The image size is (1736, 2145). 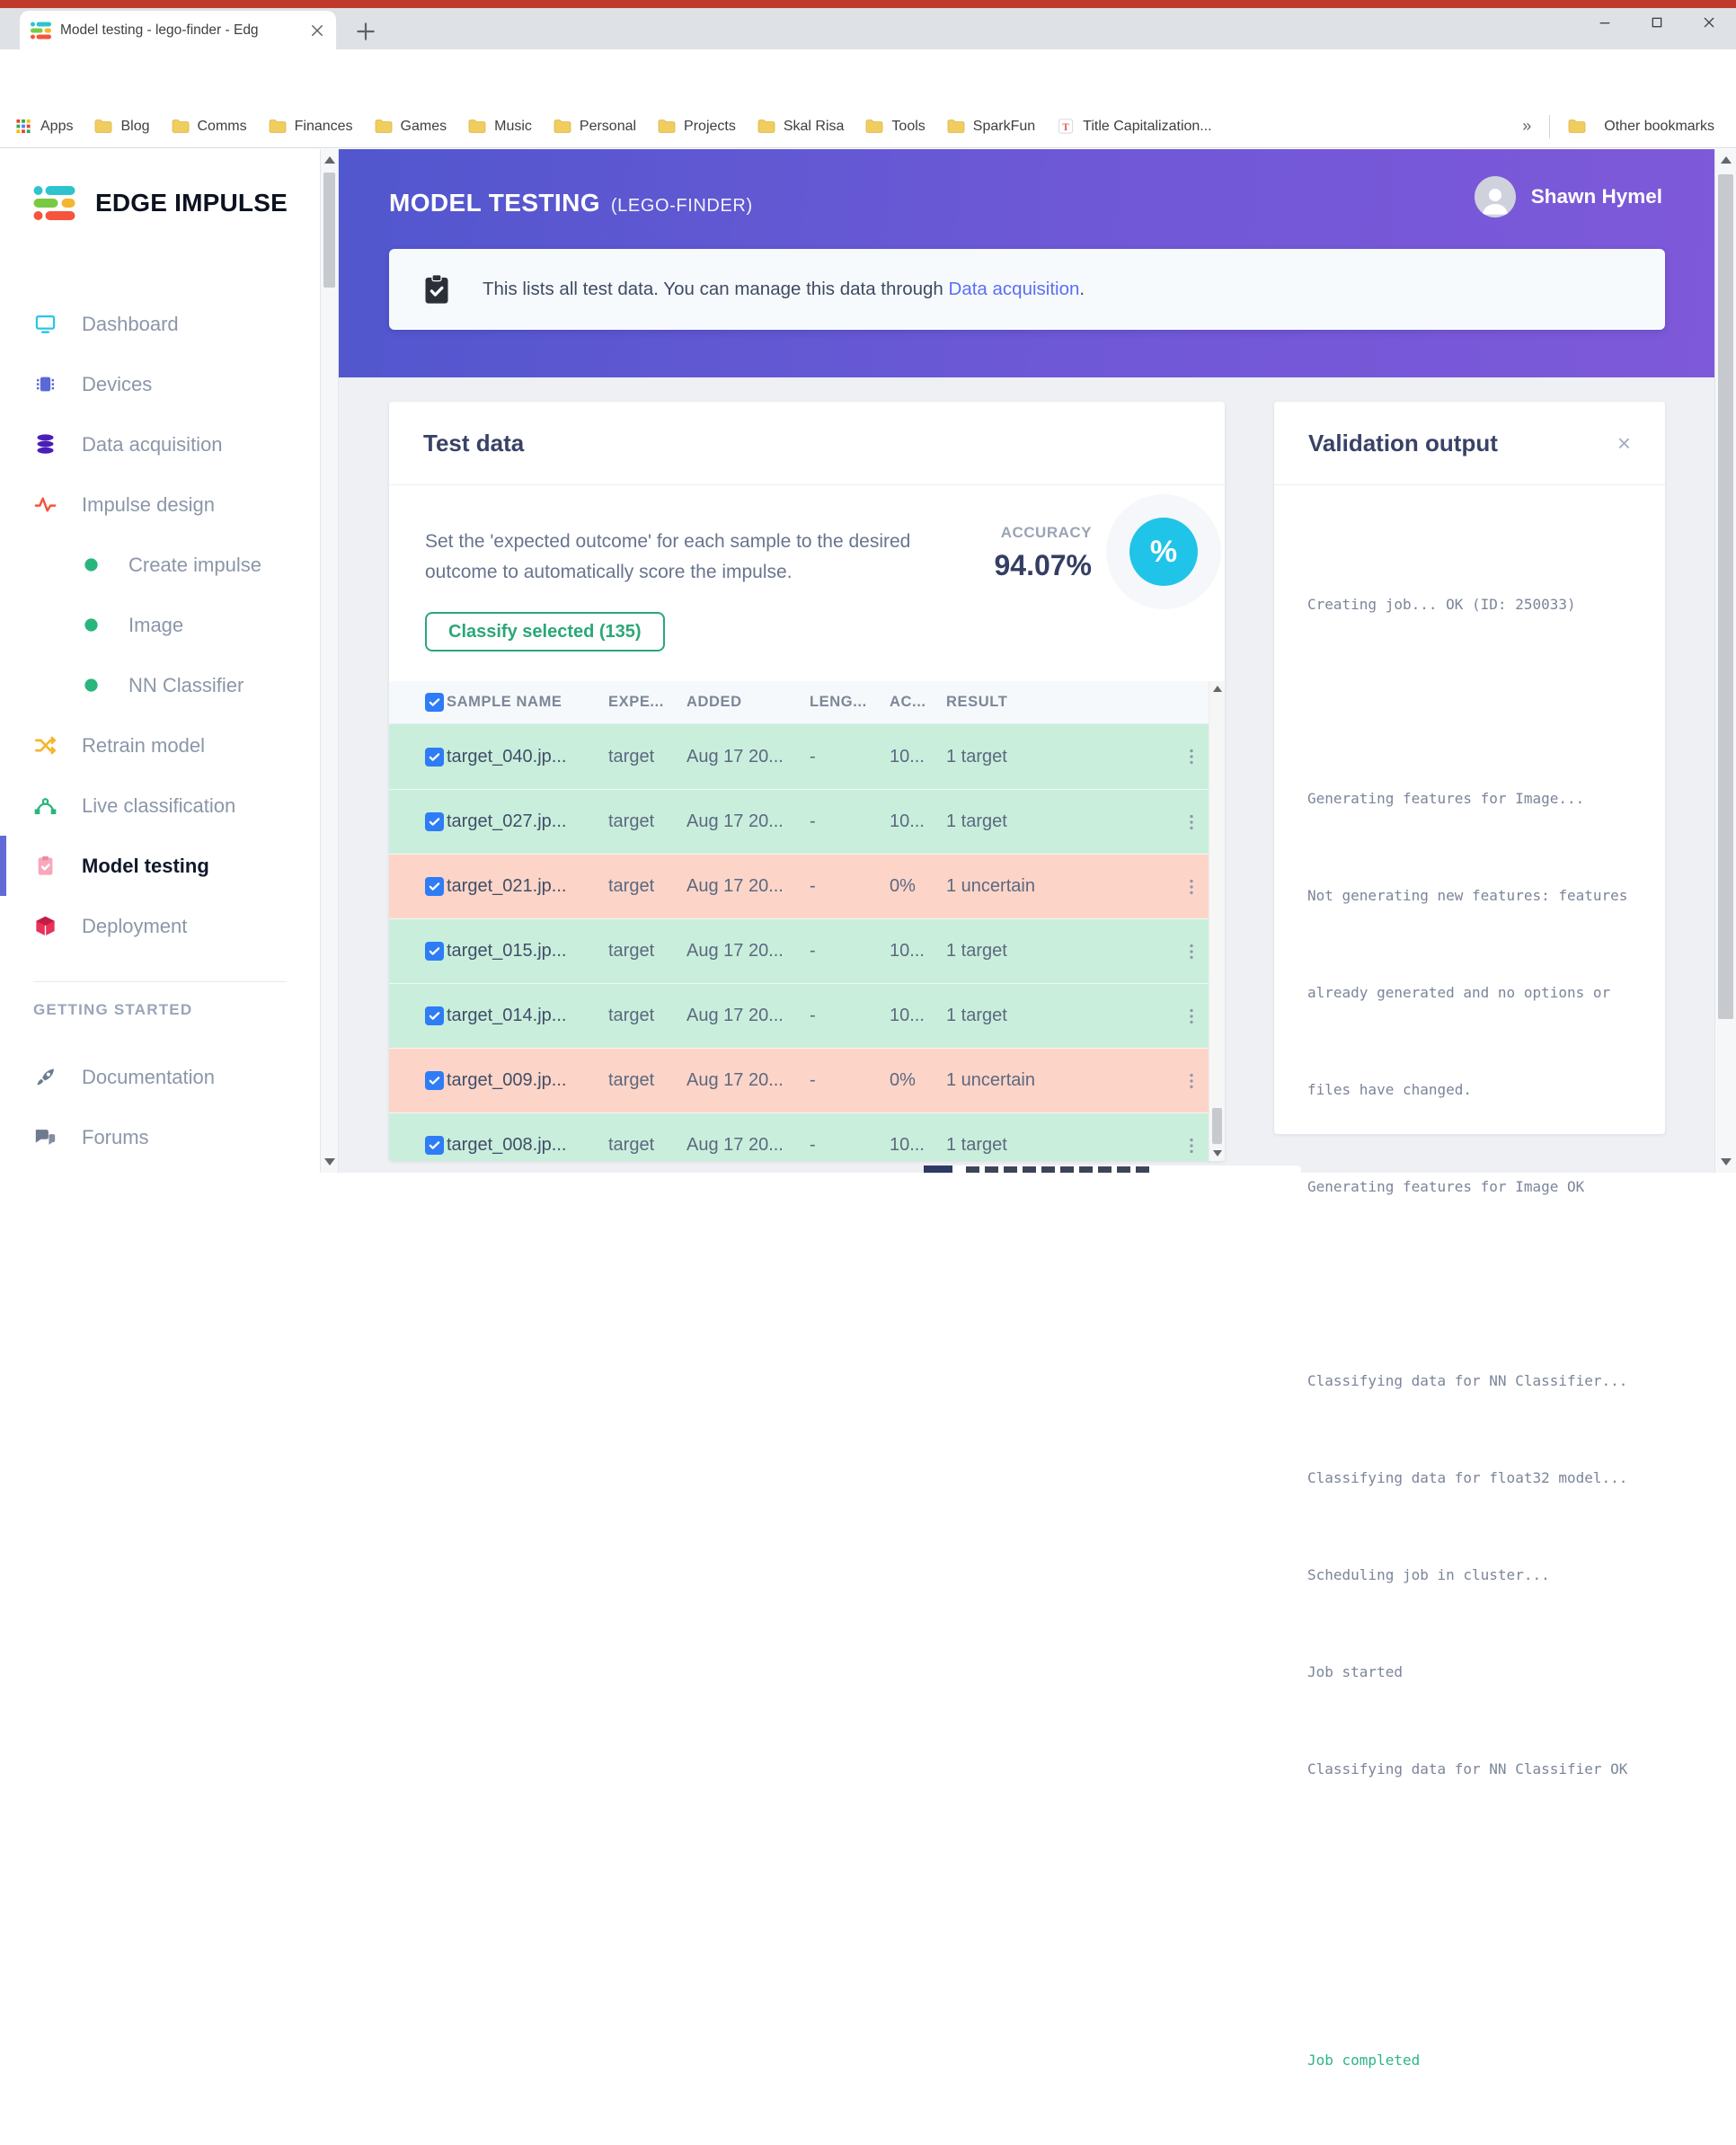 I want to click on bookmark-item: Skal Risa, so click(x=800, y=127).